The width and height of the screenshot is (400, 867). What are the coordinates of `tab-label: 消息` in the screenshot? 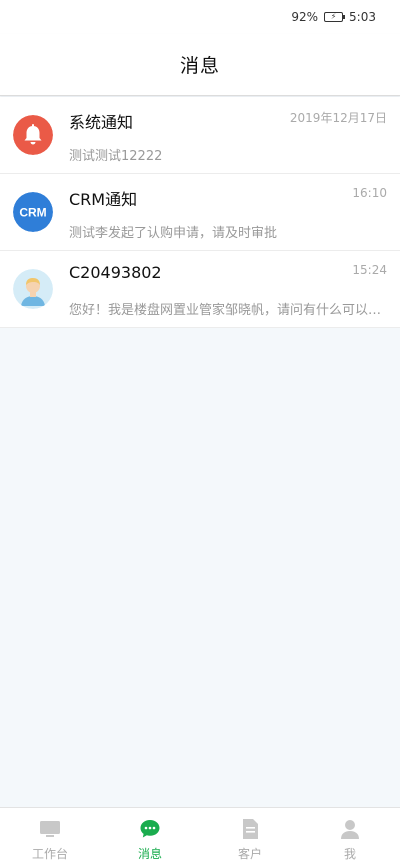 It's located at (149, 854).